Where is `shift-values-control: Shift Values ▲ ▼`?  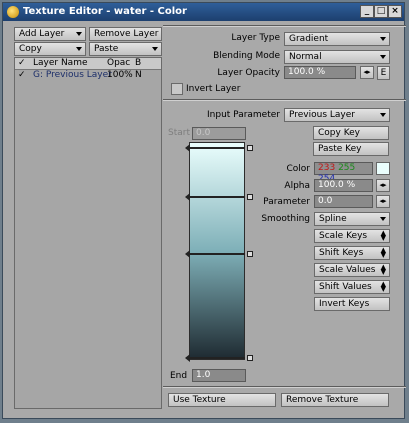
shift-values-control: Shift Values ▲ ▼ is located at coordinates (352, 287).